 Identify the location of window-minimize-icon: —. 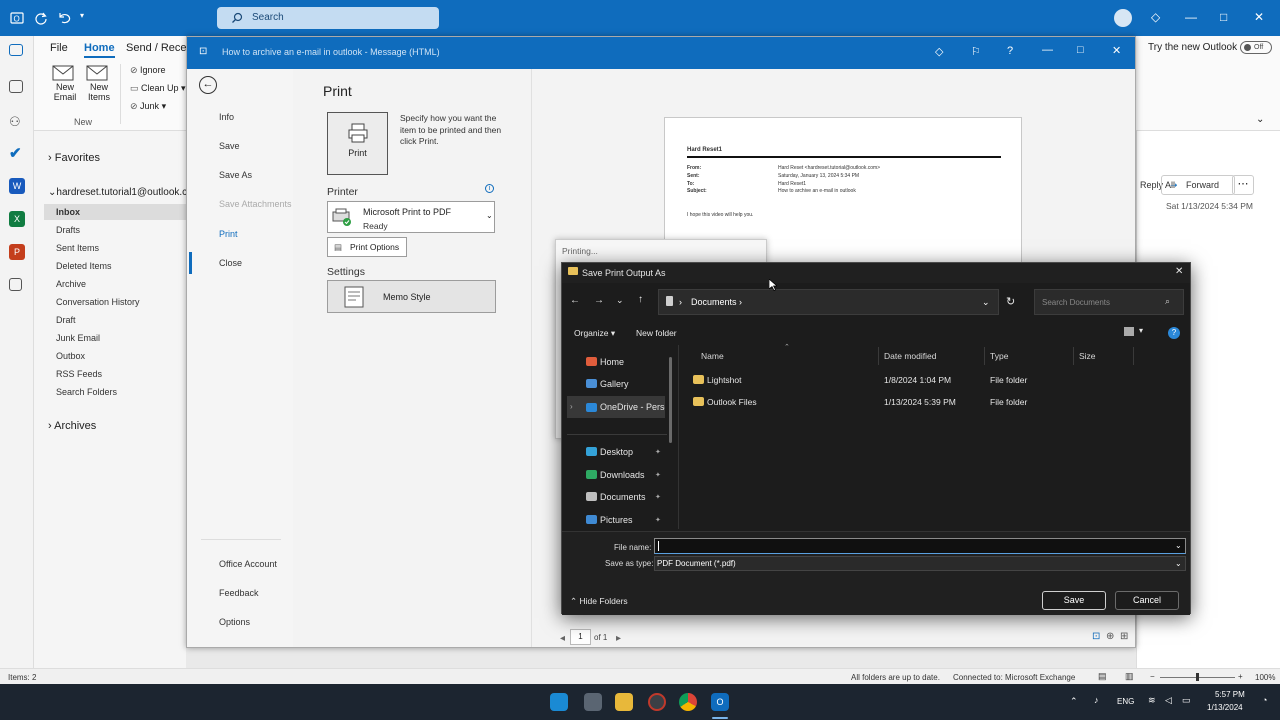
(1047, 50).